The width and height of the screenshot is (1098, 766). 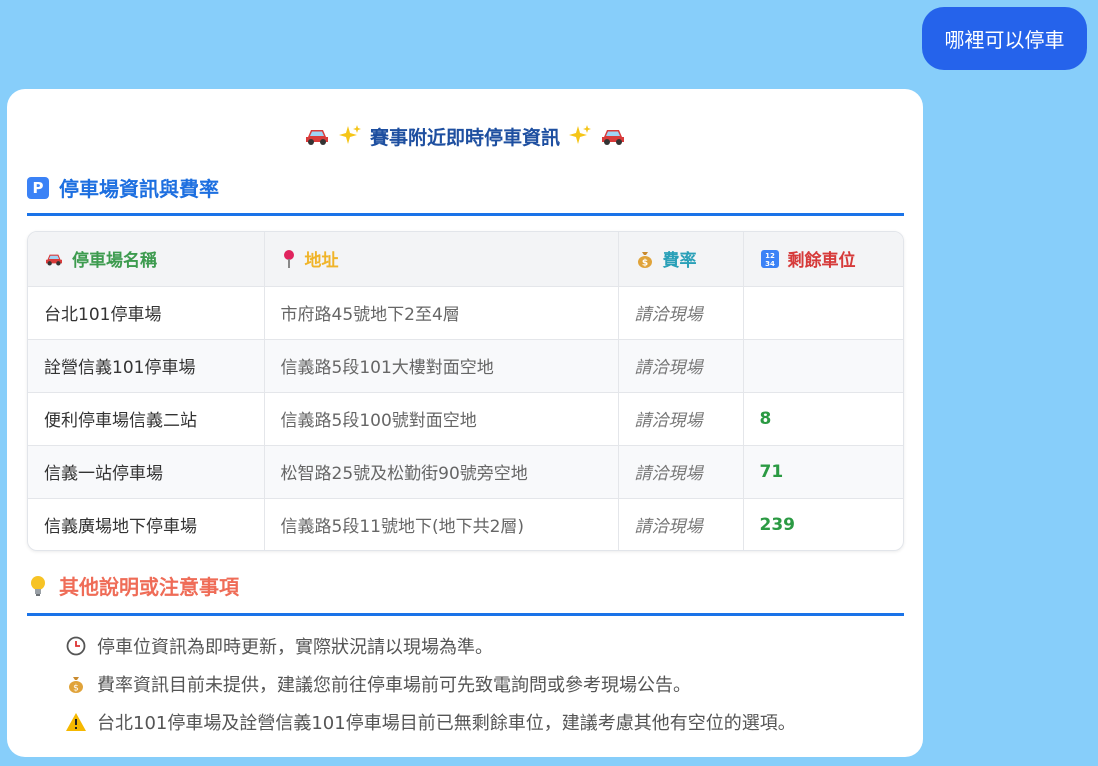 What do you see at coordinates (441, 366) in the screenshot?
I see `cell-address: 信義路5段101大樓對面空地` at bounding box center [441, 366].